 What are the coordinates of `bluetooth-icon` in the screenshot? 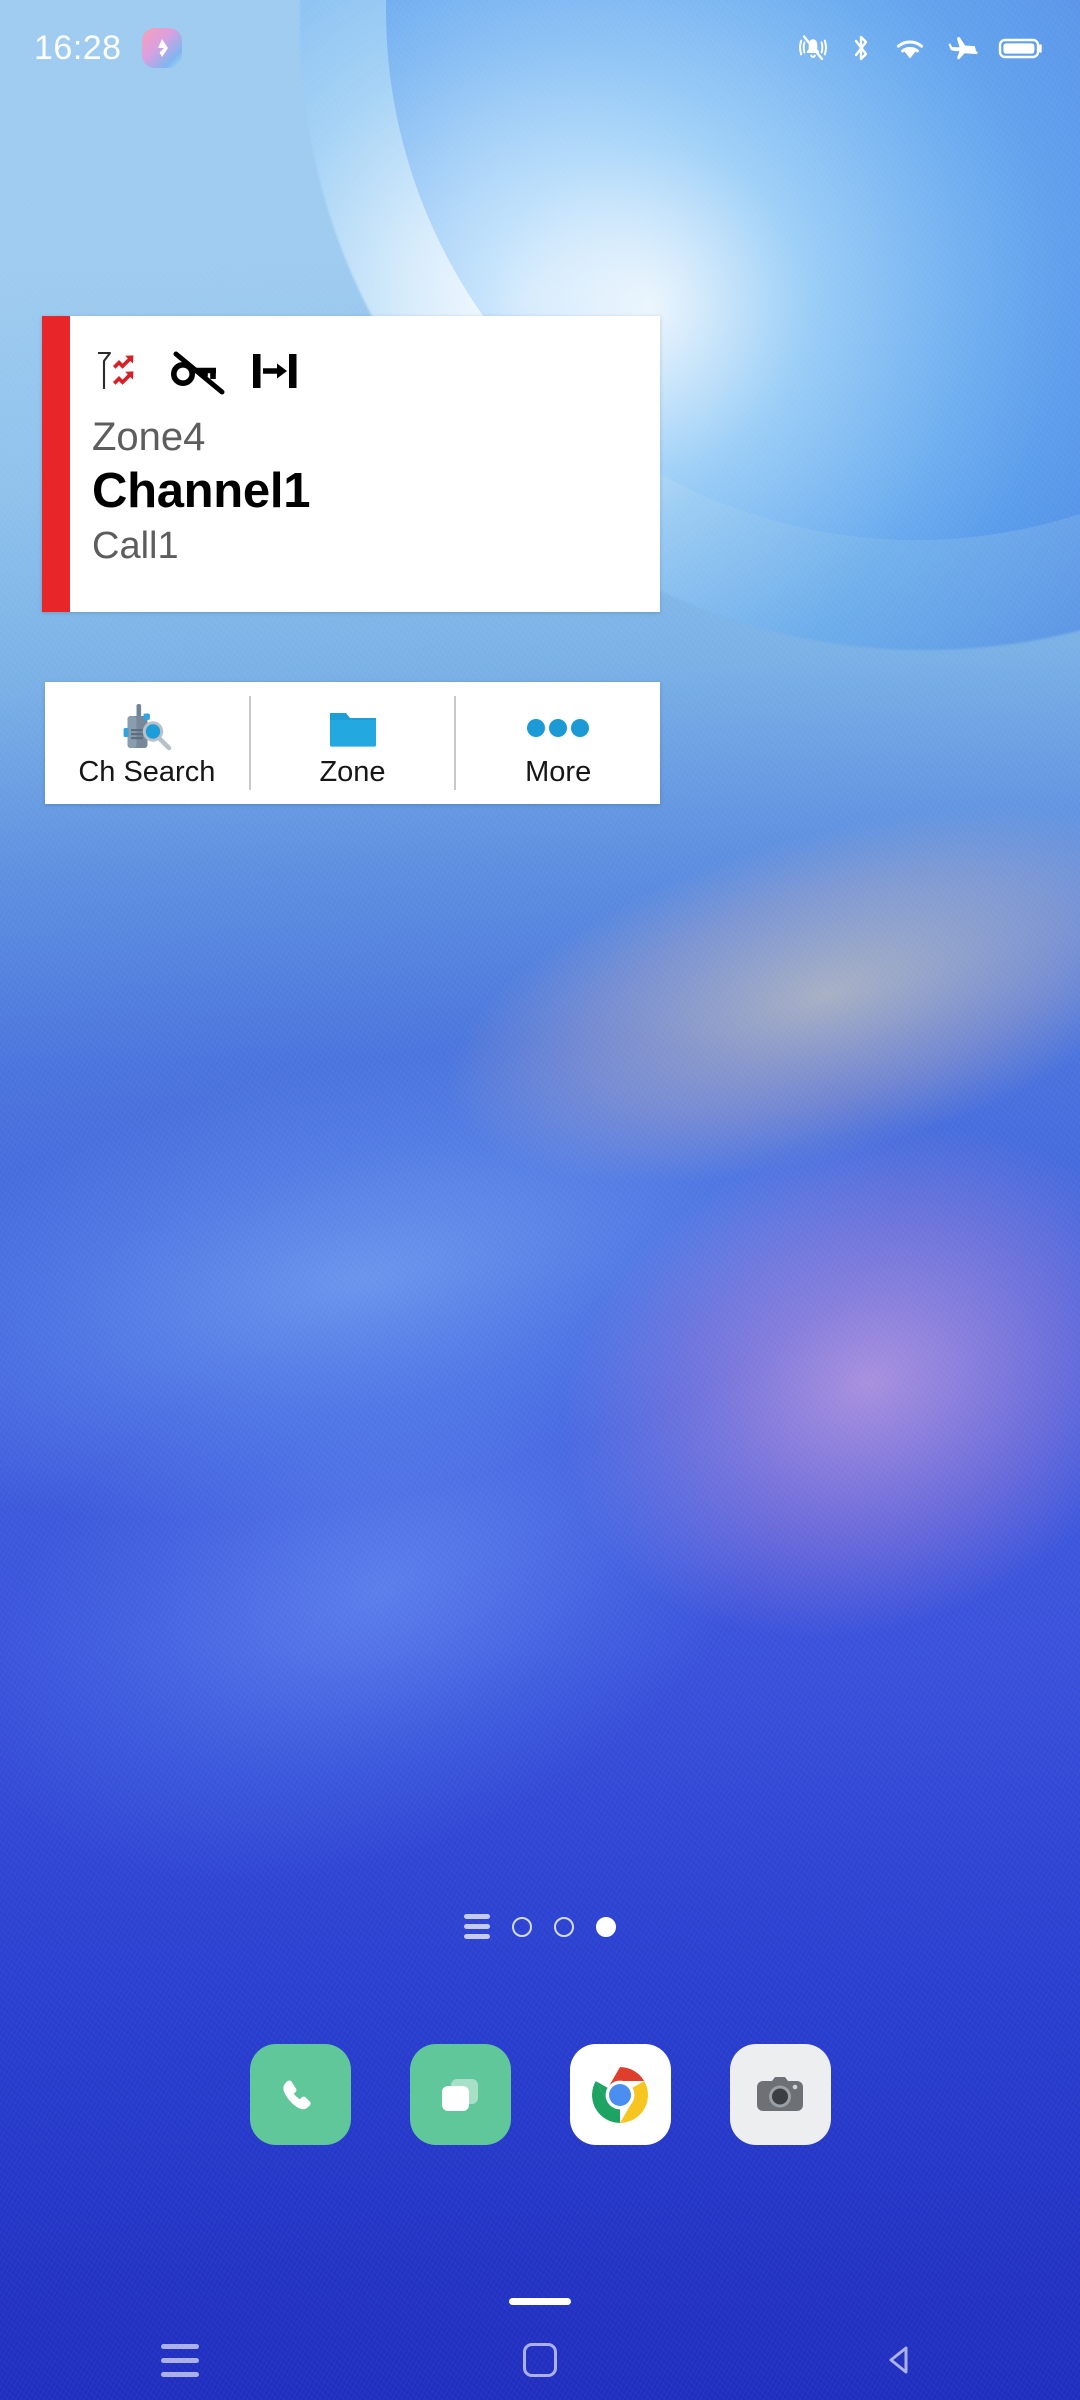 It's located at (861, 48).